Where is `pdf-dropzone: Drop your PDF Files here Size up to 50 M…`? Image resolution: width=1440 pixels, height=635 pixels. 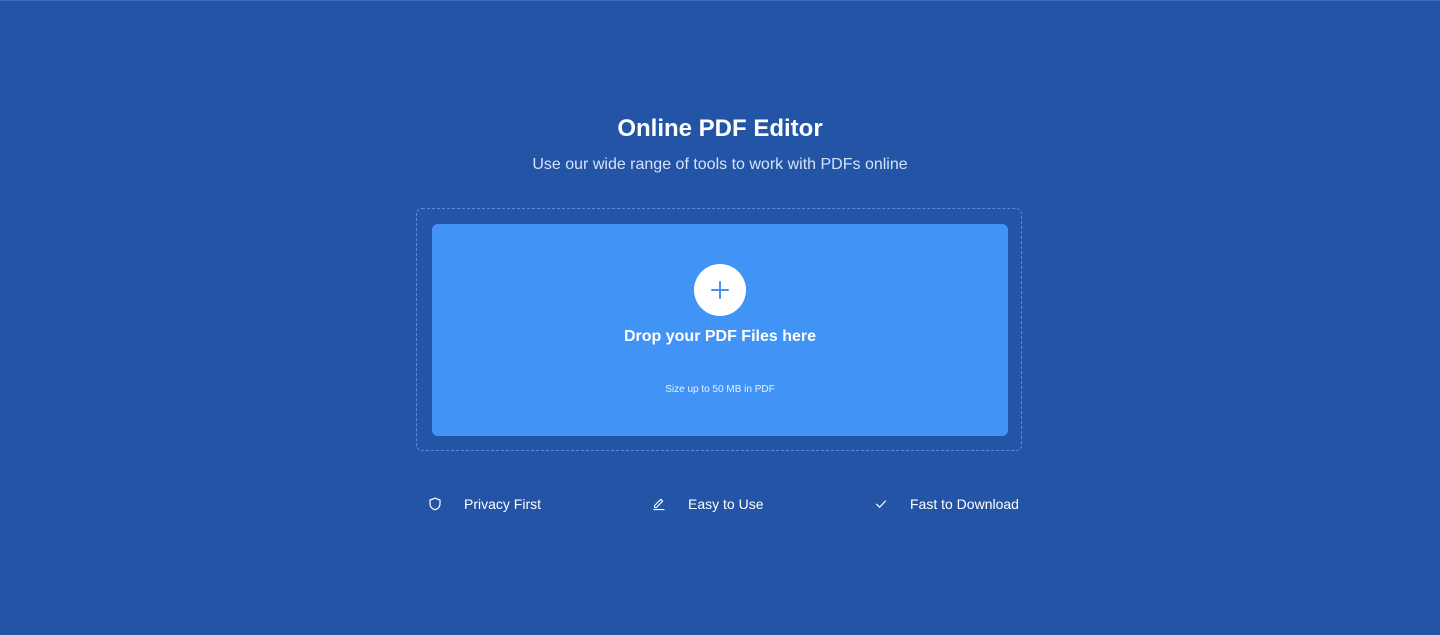 pdf-dropzone: Drop your PDF Files here Size up to 50 M… is located at coordinates (720, 330).